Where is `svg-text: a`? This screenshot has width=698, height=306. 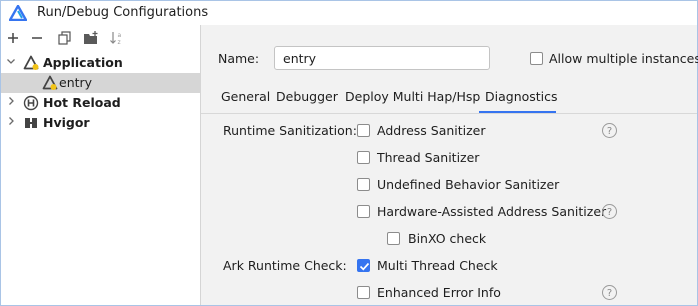 svg-text: a is located at coordinates (120, 35).